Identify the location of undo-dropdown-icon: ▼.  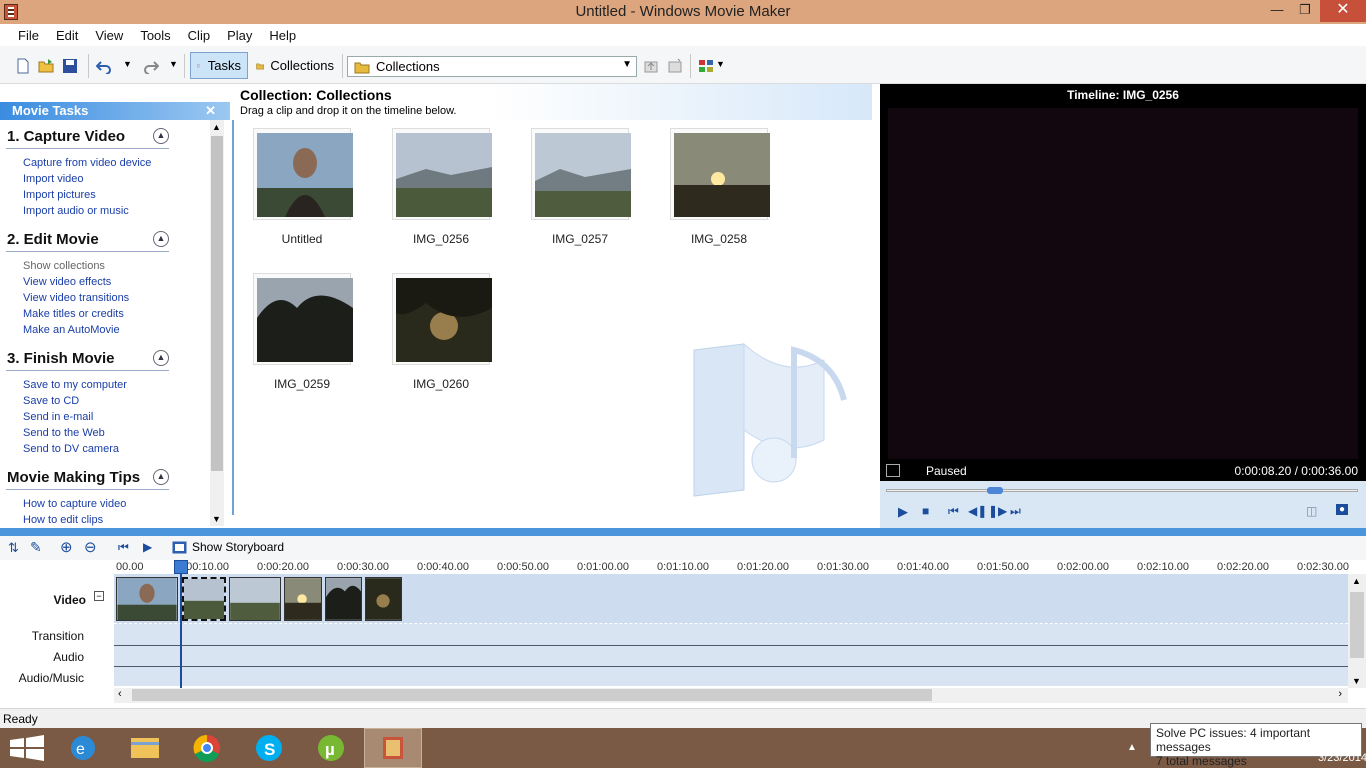
(127, 64).